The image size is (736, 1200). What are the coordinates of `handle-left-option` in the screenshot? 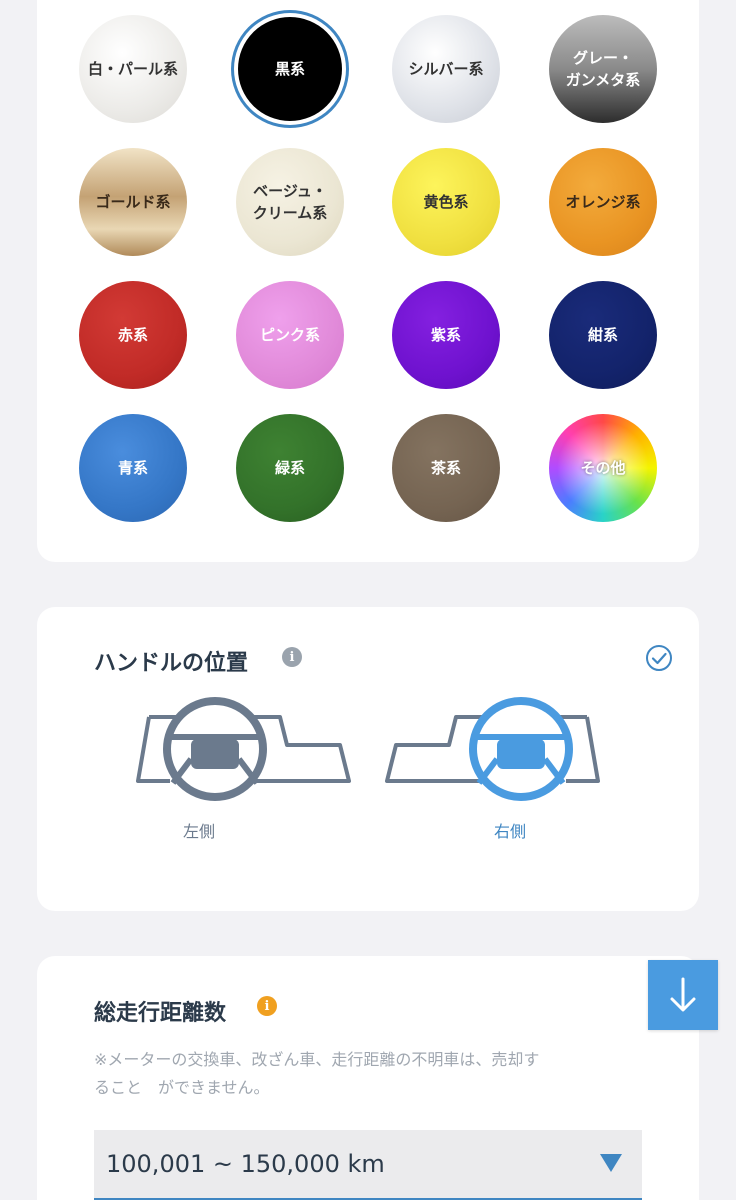 It's located at (243, 750).